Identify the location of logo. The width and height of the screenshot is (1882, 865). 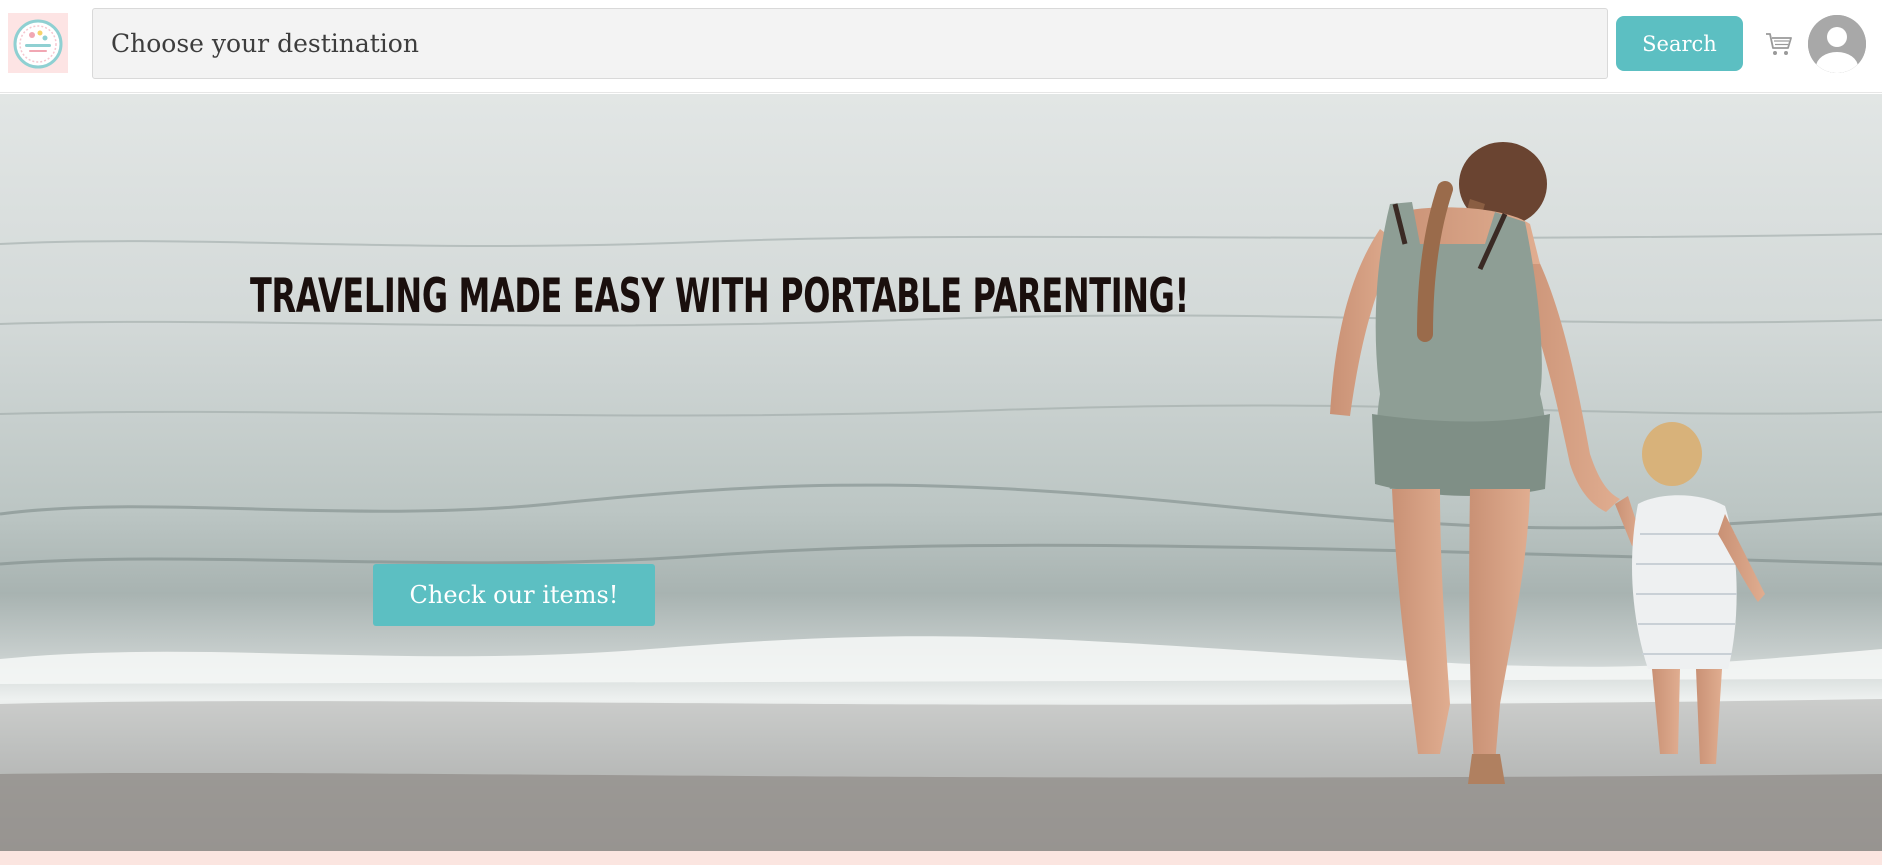
(38, 43).